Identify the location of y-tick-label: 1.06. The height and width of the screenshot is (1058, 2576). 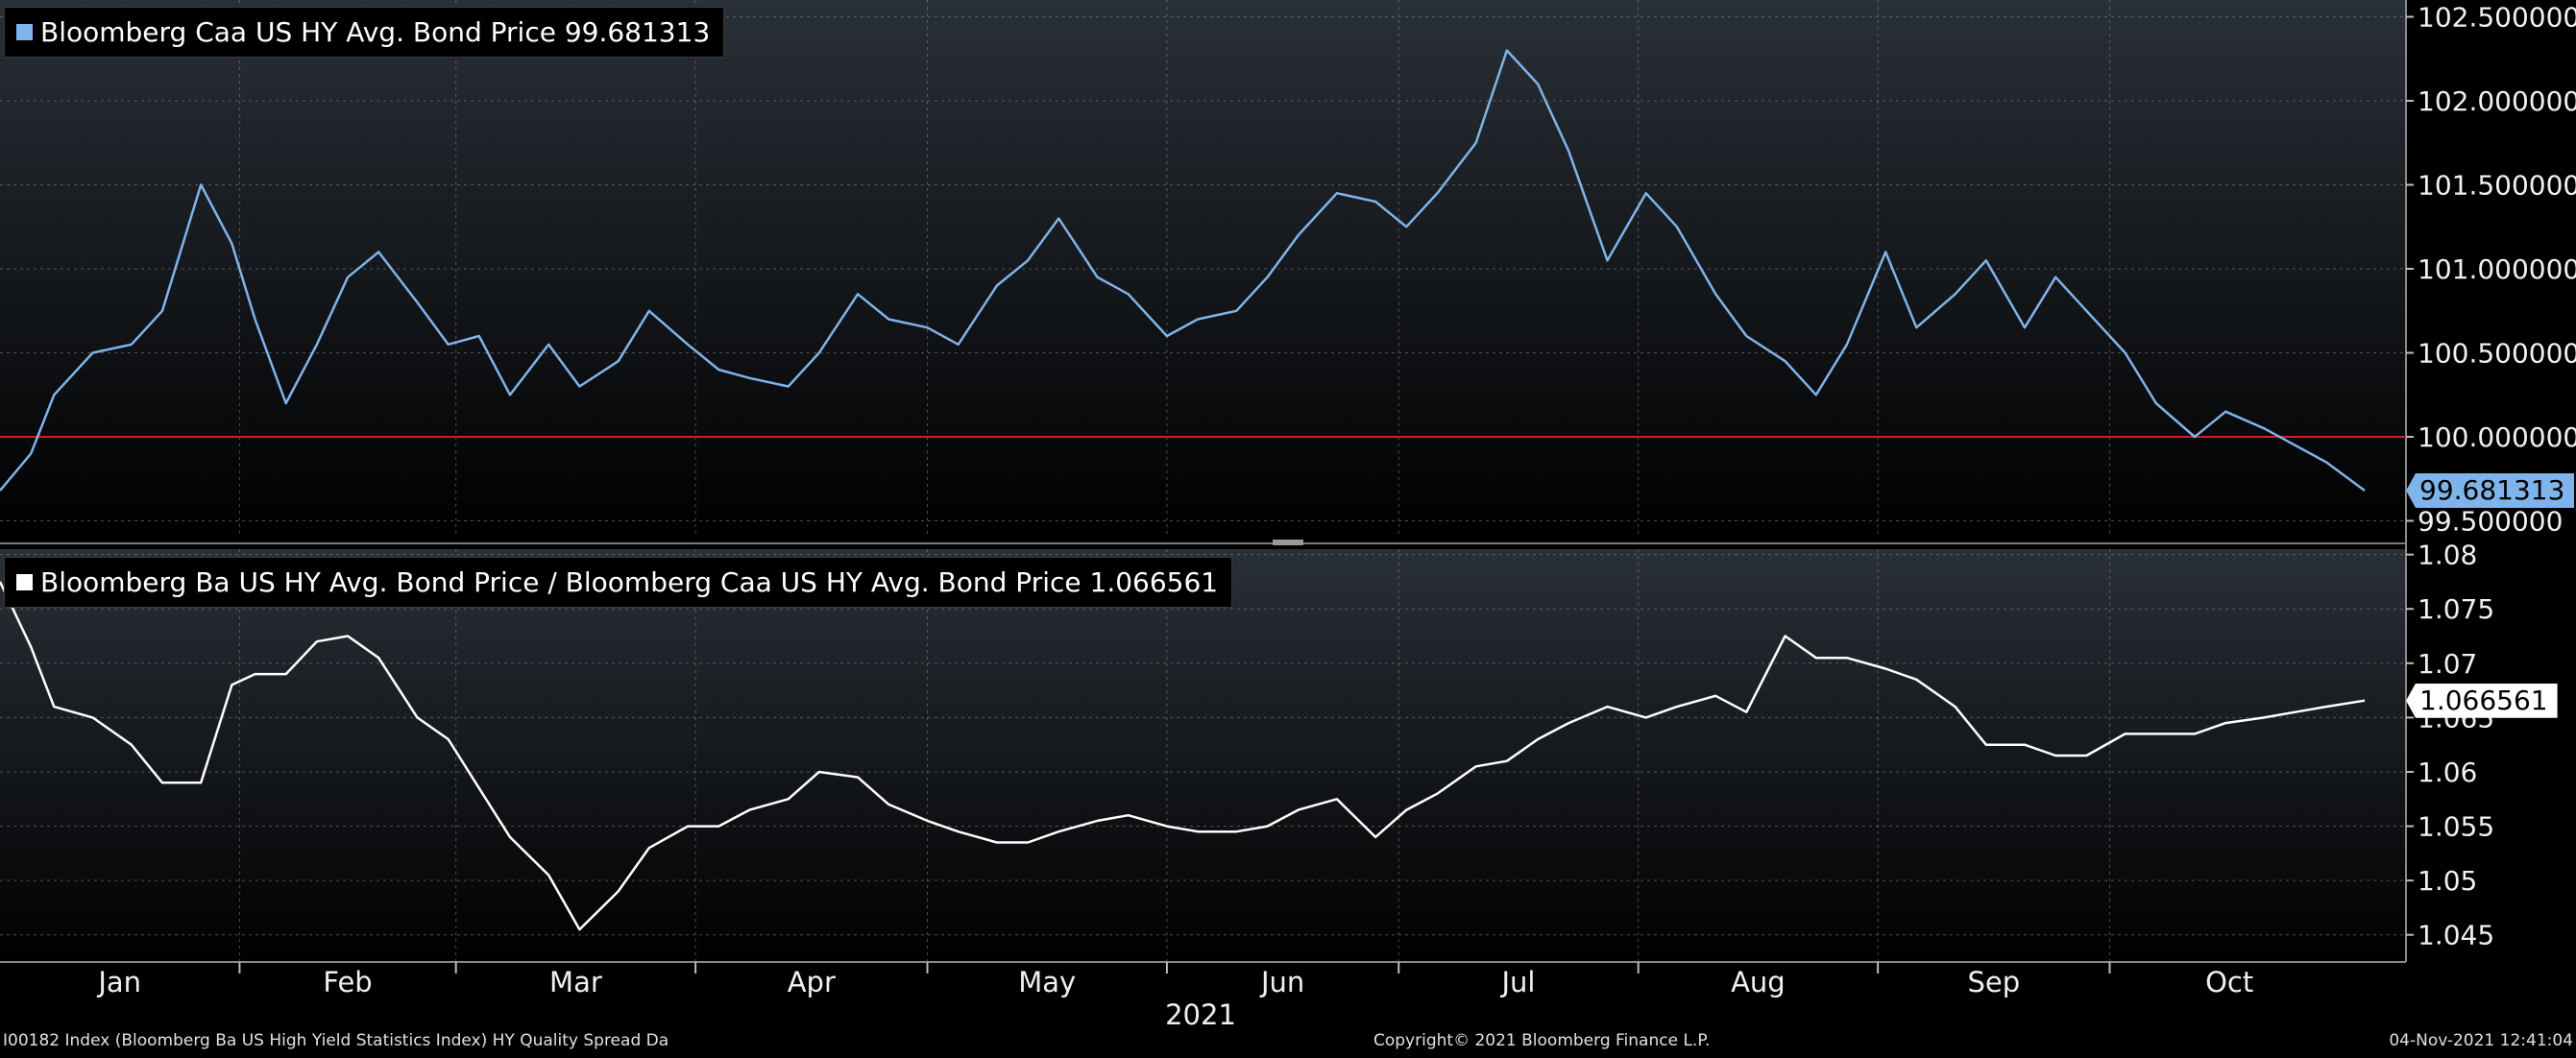
(2447, 772).